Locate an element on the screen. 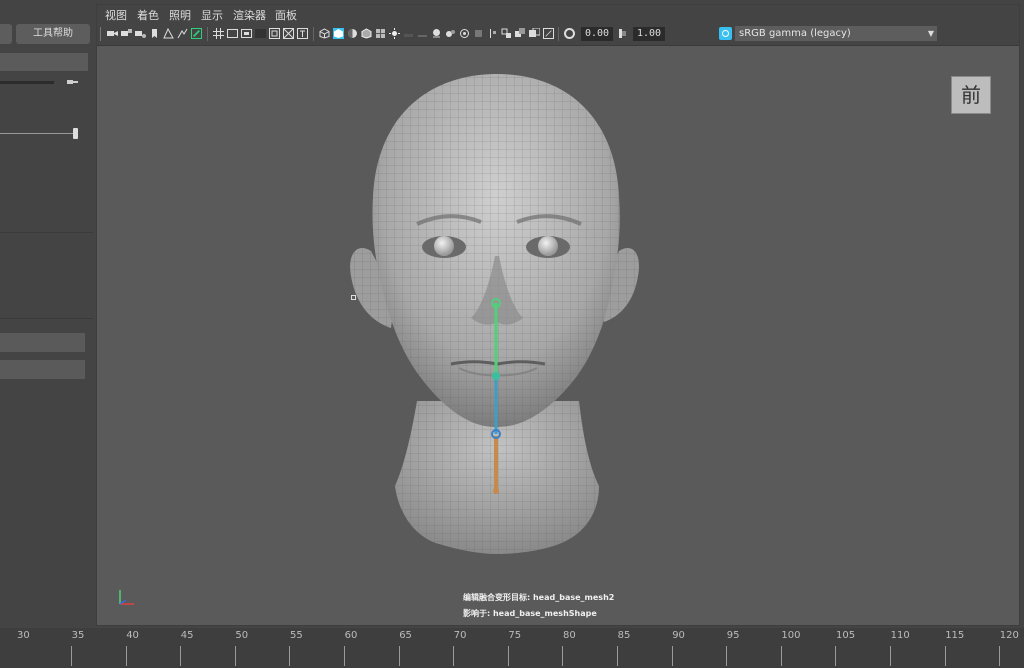 The height and width of the screenshot is (668, 1024). frame-selection-icon is located at coordinates (548, 33).